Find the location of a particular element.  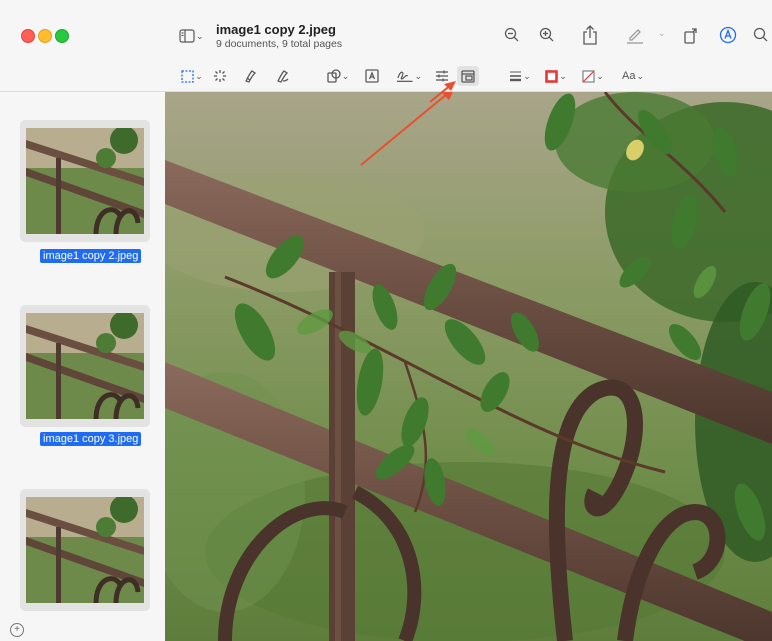

window-title: image1 copy 2.jpeg is located at coordinates (276, 29).